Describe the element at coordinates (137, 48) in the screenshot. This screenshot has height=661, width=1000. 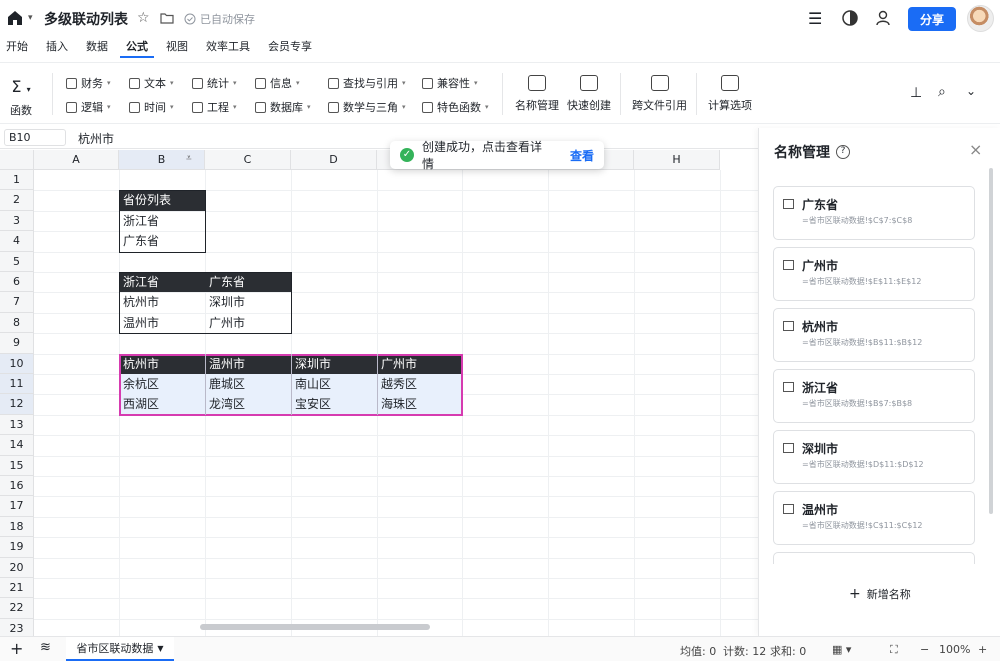
I see `menu-formula: 公式` at that location.